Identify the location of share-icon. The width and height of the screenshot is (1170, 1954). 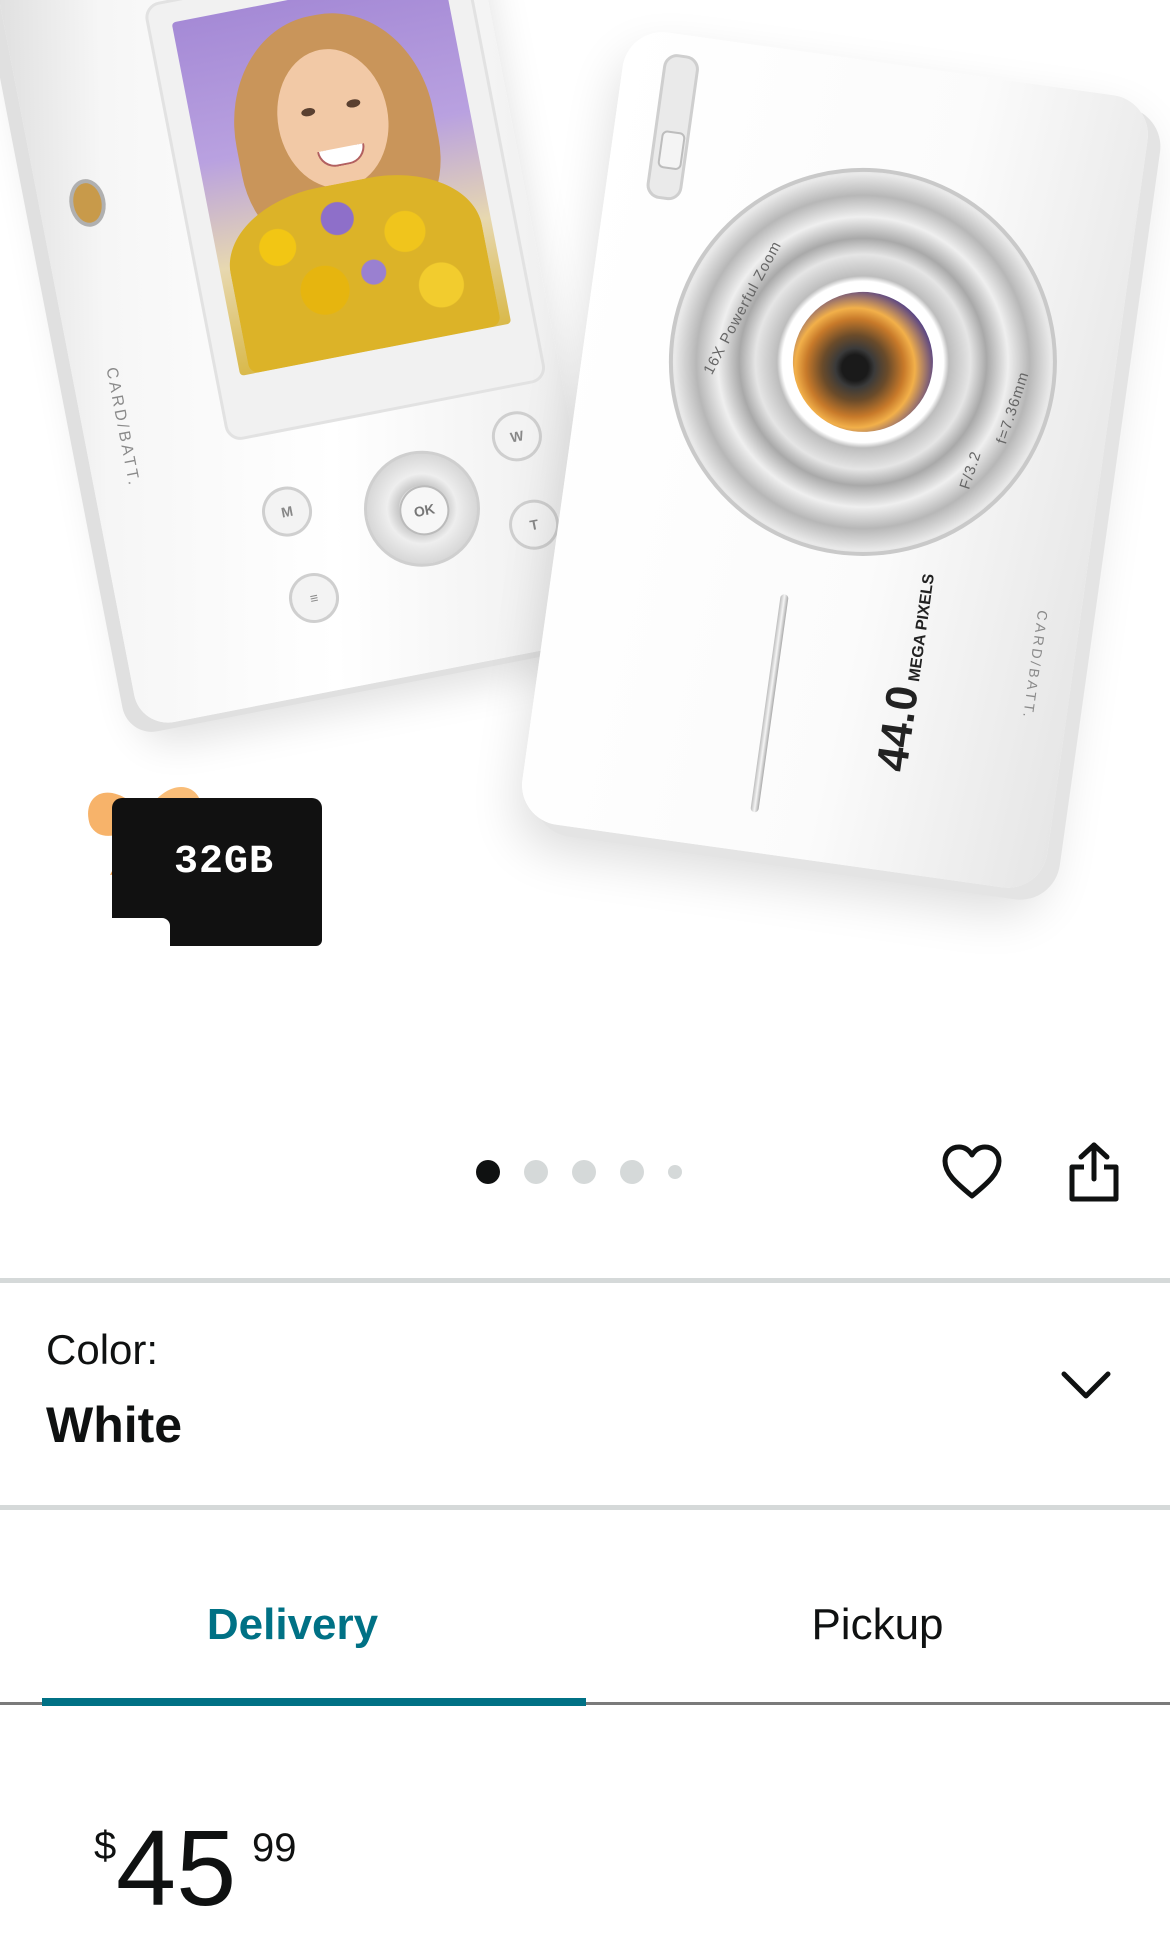
(1094, 1172).